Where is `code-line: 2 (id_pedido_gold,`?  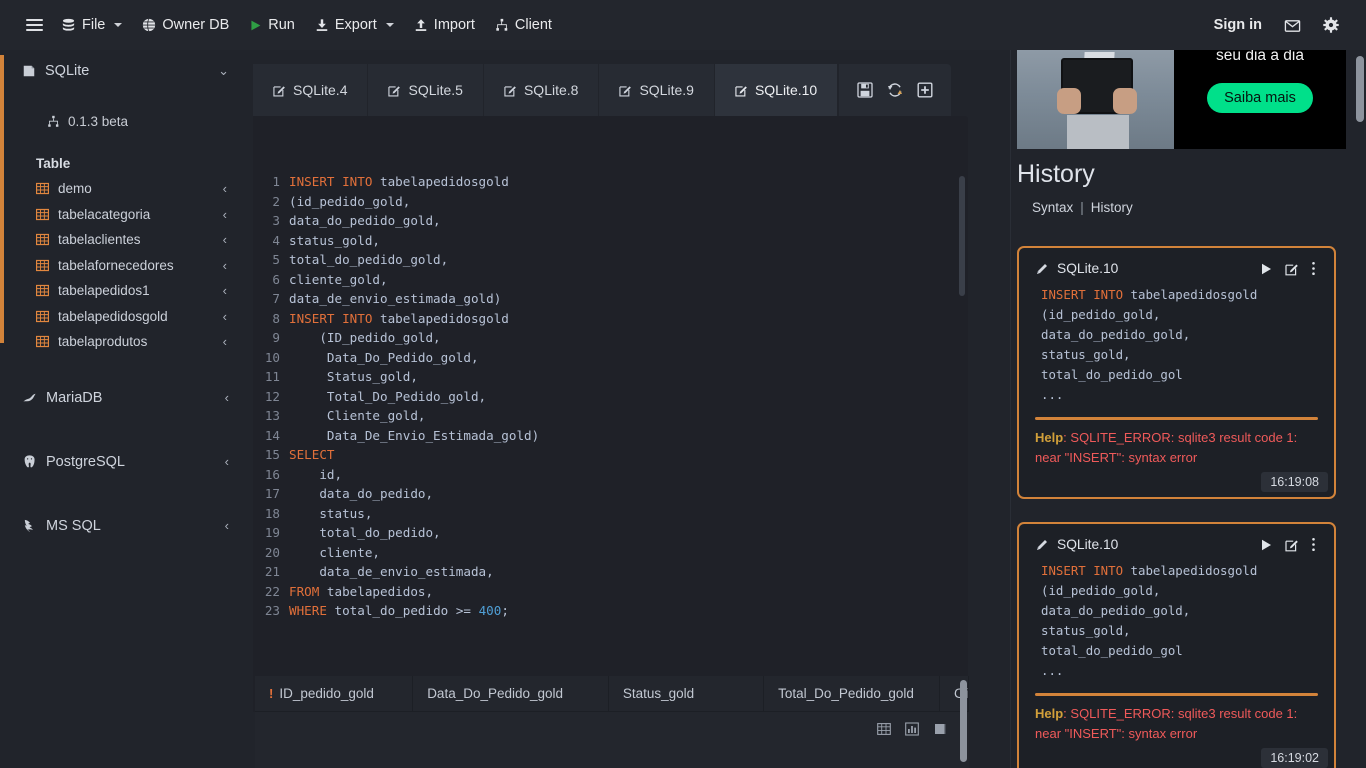
code-line: 2 (id_pedido_gold, is located at coordinates (610, 202).